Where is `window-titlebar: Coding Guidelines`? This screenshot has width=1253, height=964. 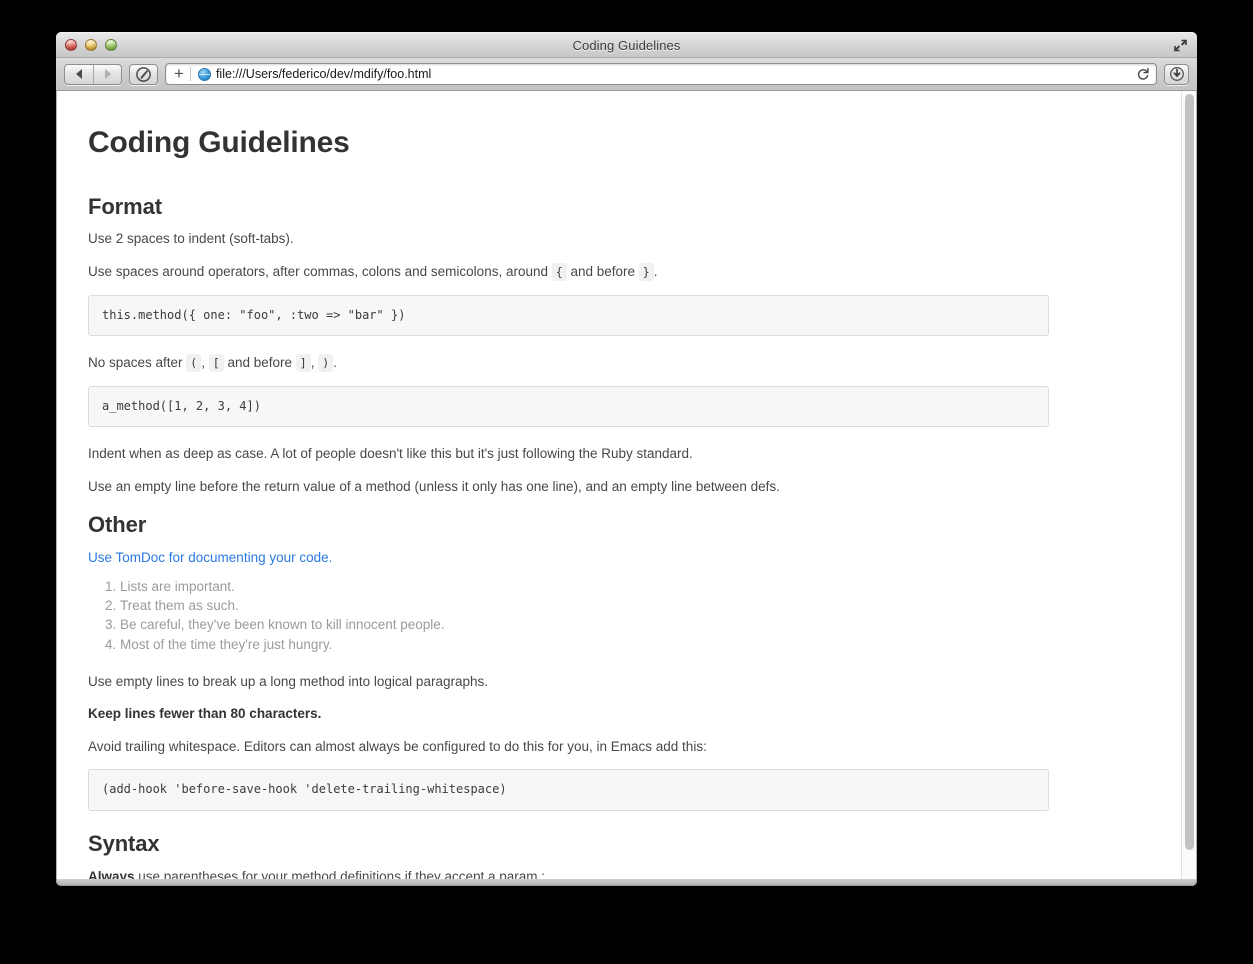
window-titlebar: Coding Guidelines is located at coordinates (626, 45).